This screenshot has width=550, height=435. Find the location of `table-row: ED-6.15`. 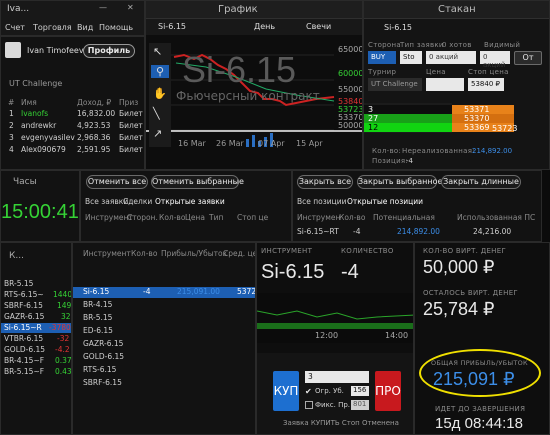

table-row: ED-6.15 is located at coordinates (164, 331).